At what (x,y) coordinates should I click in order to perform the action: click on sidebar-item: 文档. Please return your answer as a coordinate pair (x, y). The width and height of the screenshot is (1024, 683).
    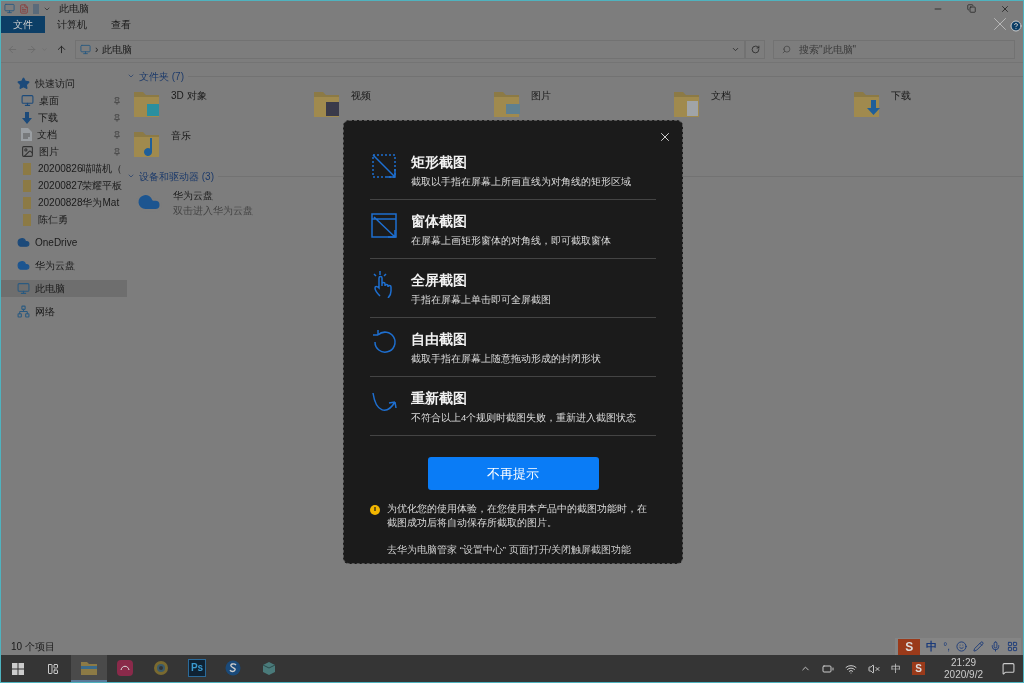
    Looking at the image, I should click on (64, 134).